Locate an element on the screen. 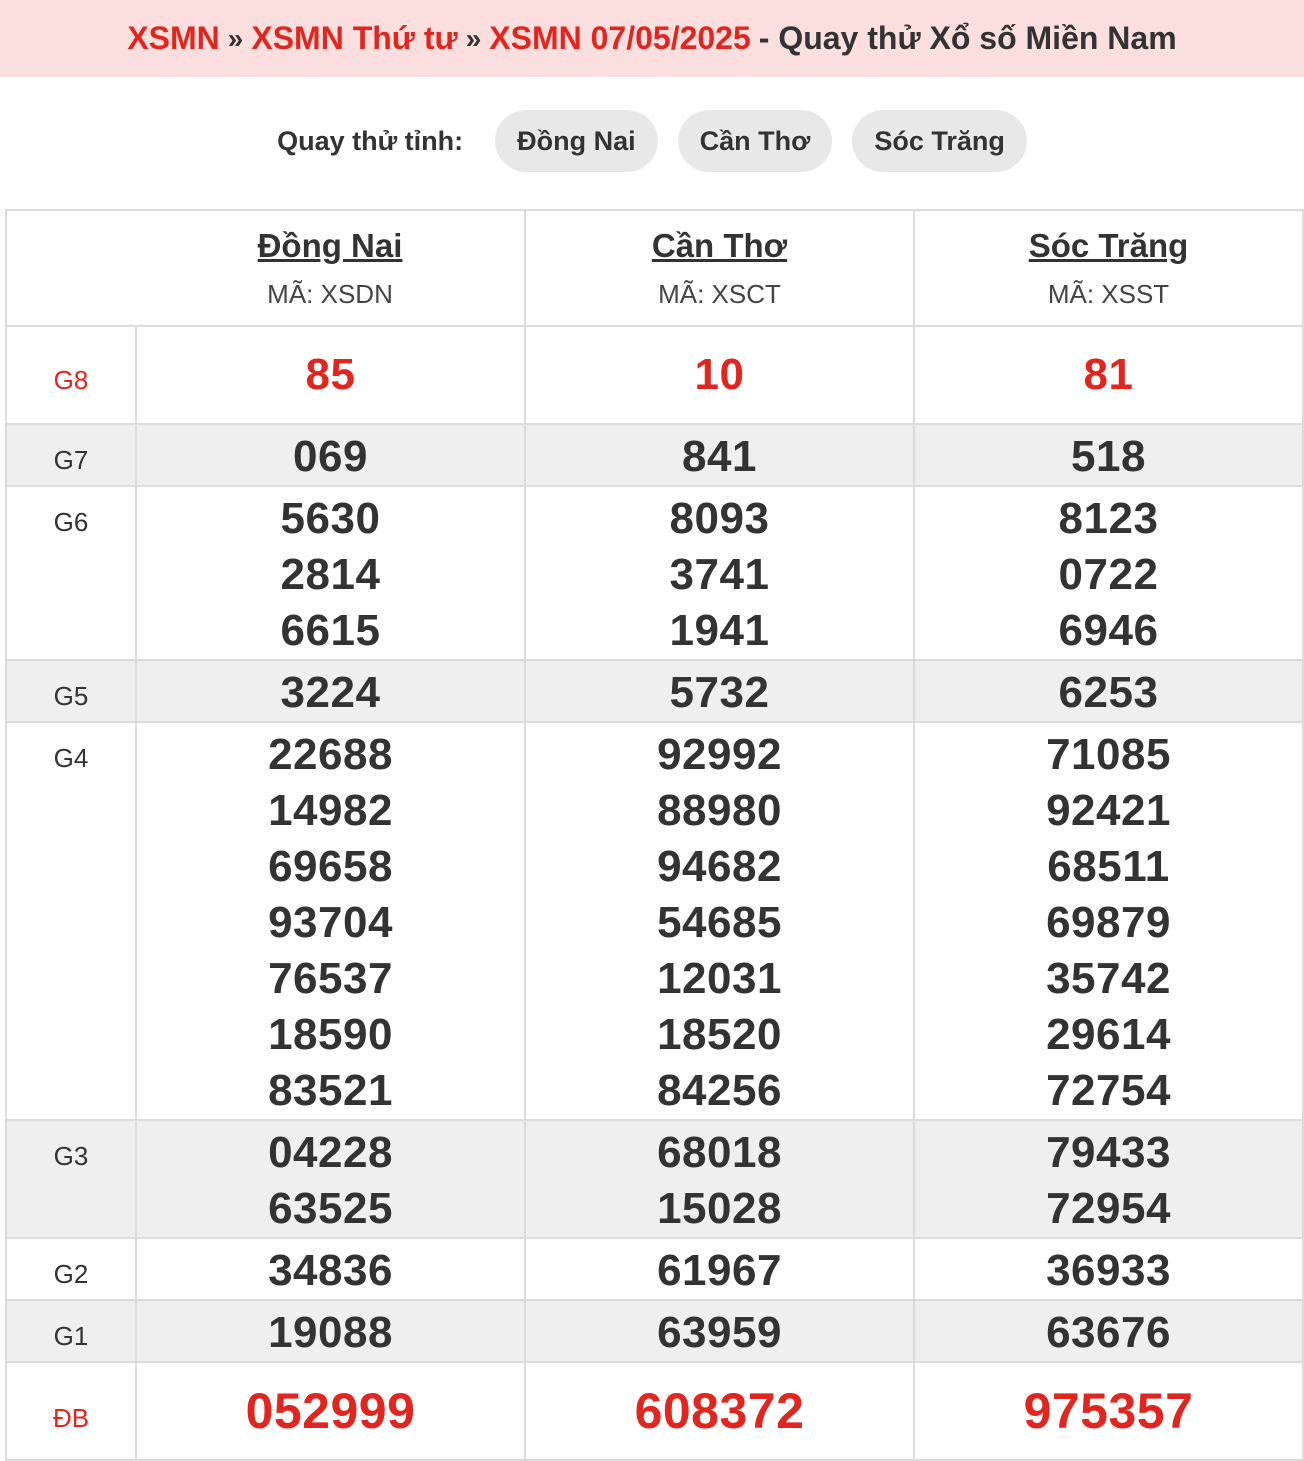 Image resolution: width=1304 pixels, height=1461 pixels. prize-cell: 85 is located at coordinates (330, 375).